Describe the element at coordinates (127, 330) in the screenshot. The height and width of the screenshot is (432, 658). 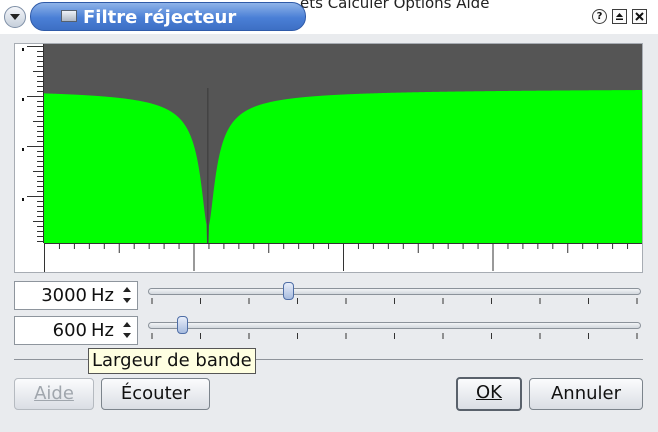
I see `bandwidth-stepper` at that location.